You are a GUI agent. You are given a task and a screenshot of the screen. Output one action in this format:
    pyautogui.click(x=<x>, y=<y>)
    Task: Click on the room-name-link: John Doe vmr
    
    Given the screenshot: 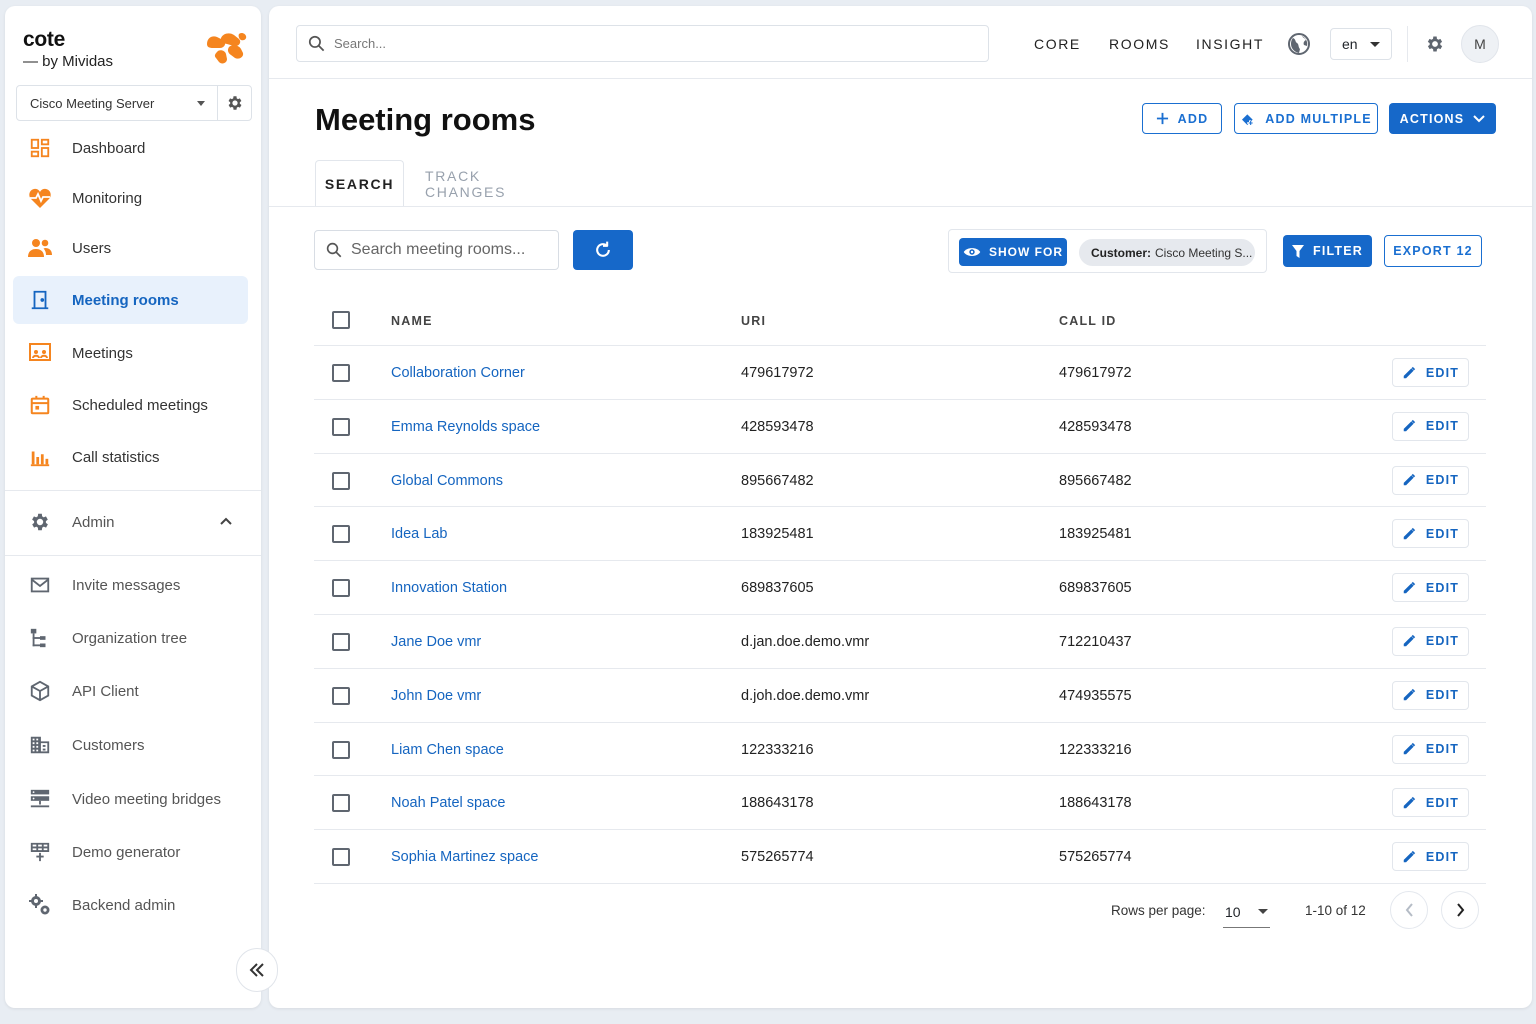 What is the action you would take?
    pyautogui.click(x=436, y=696)
    